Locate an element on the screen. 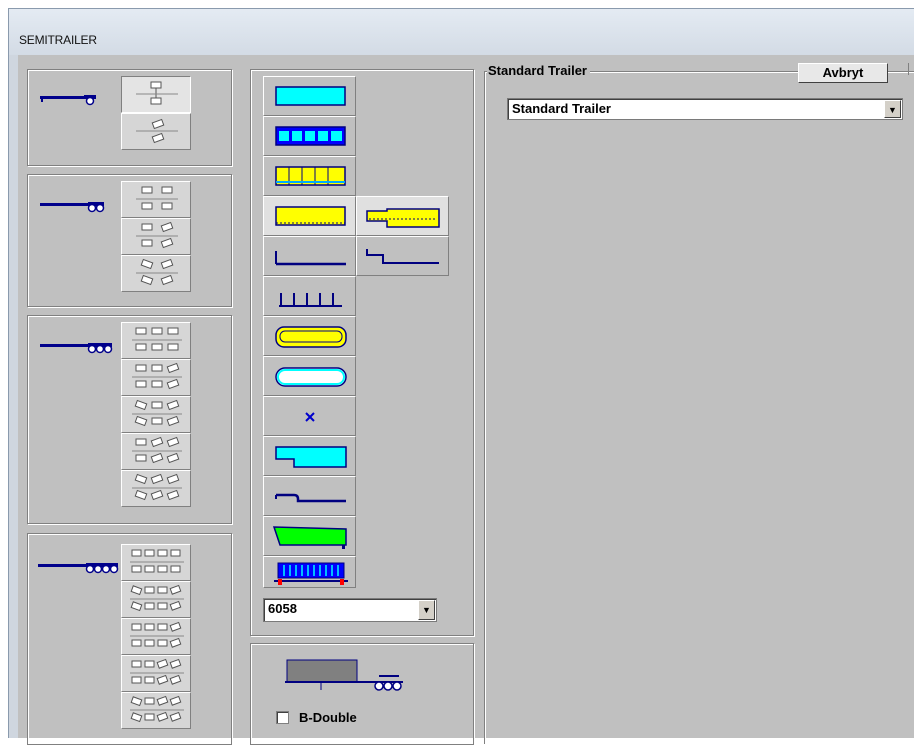  body-drop-deck-flatbed-button is located at coordinates (402, 256).